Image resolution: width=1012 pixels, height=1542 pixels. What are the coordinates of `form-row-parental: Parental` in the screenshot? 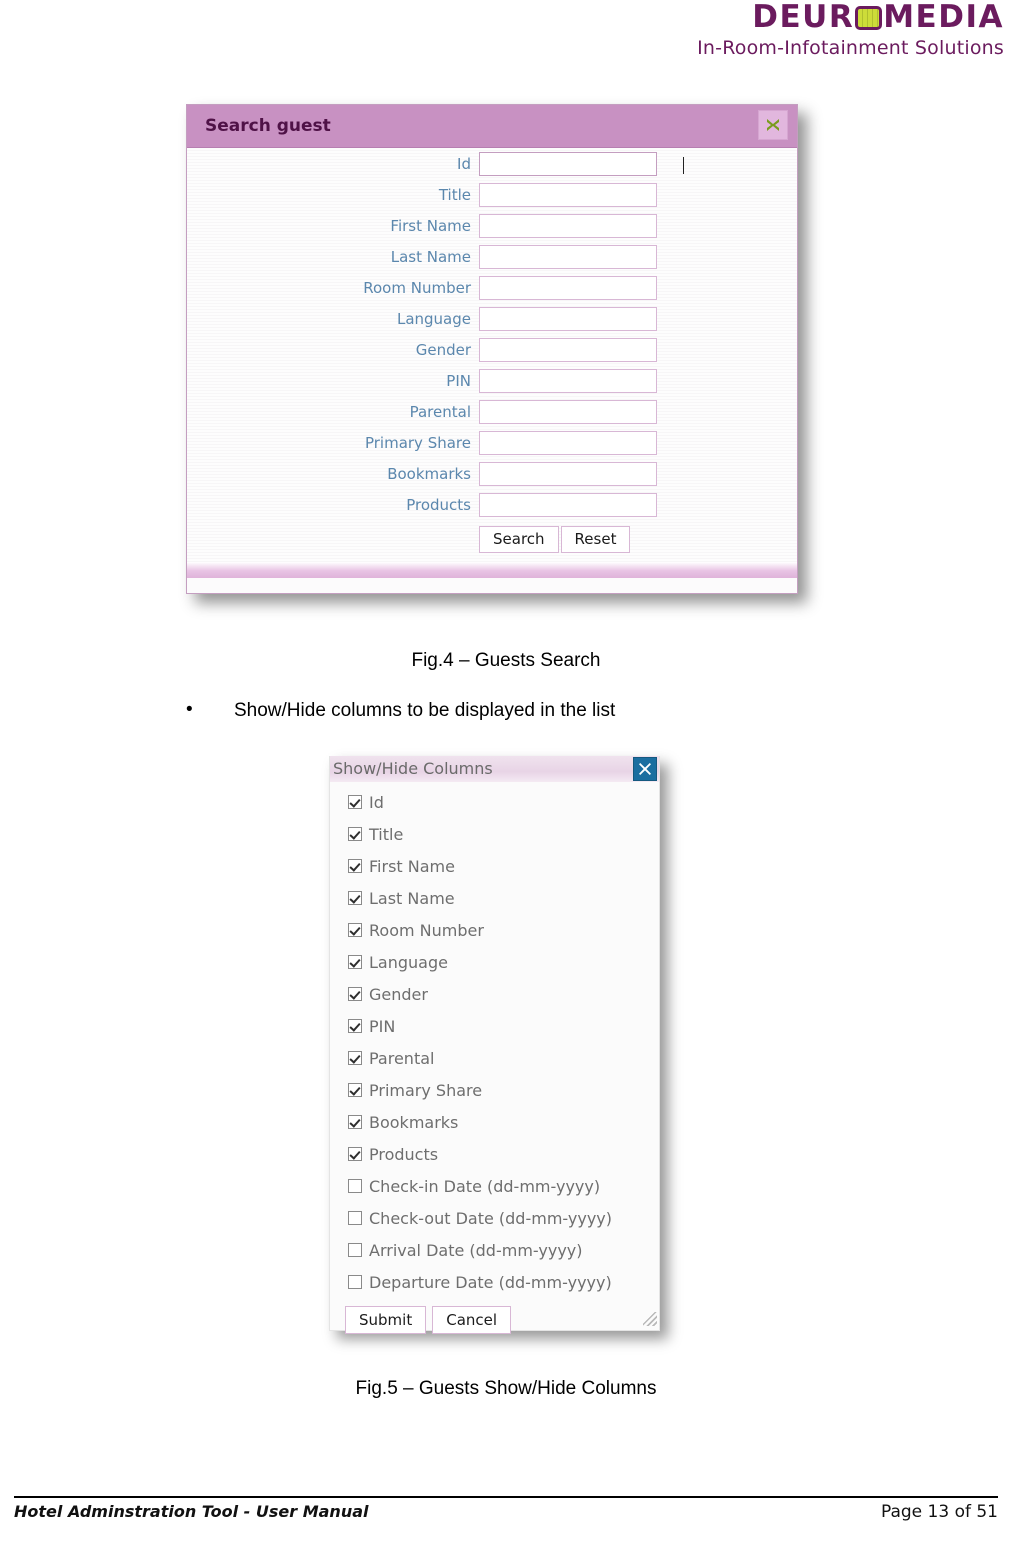 It's located at (492, 411).